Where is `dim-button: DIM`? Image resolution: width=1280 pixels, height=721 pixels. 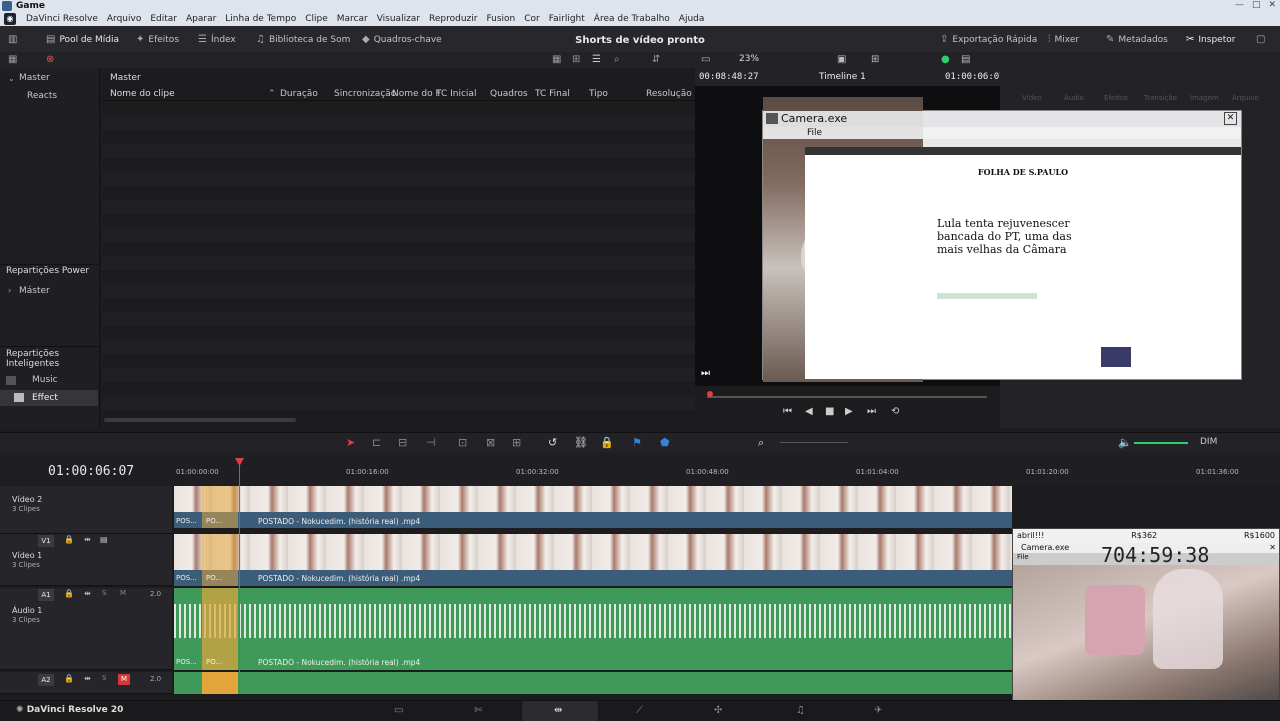 dim-button: DIM is located at coordinates (1208, 442).